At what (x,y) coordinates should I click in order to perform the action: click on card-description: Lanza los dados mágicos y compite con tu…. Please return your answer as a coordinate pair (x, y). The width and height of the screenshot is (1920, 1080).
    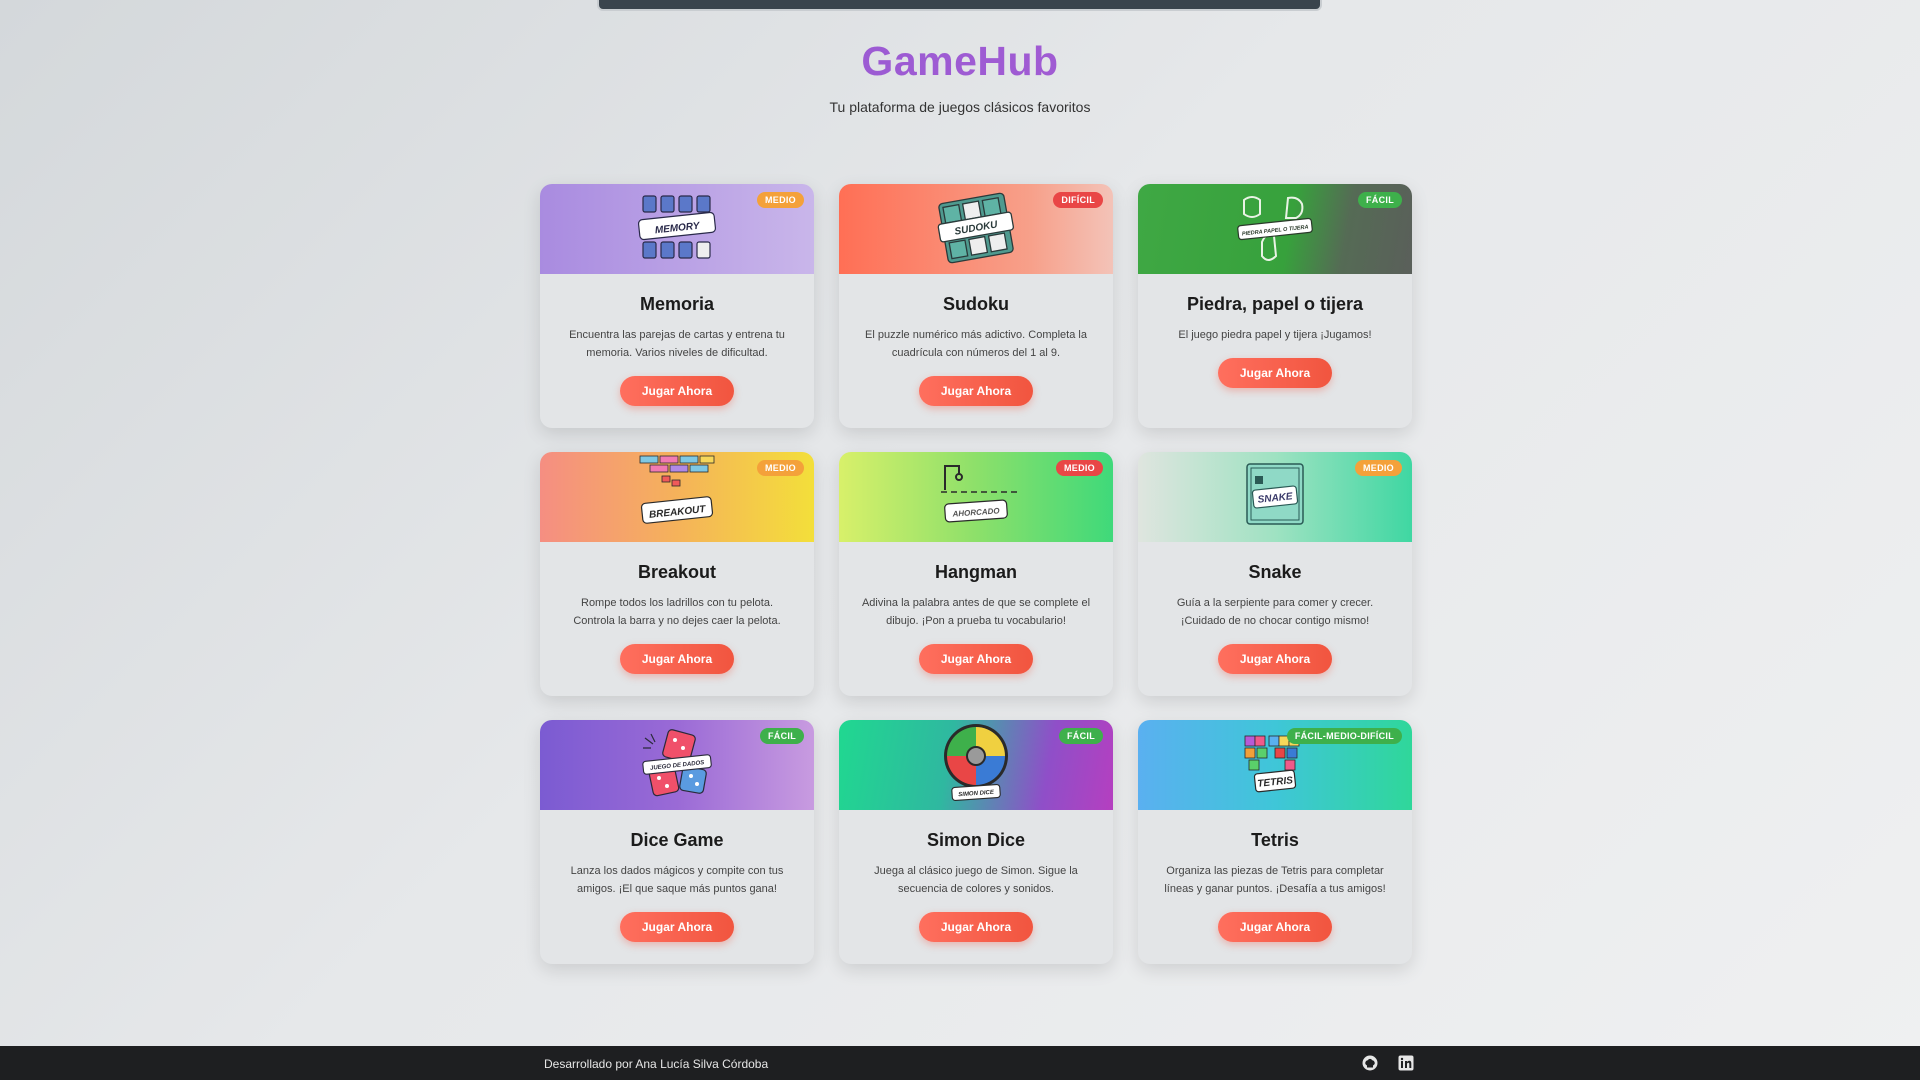
    Looking at the image, I should click on (677, 880).